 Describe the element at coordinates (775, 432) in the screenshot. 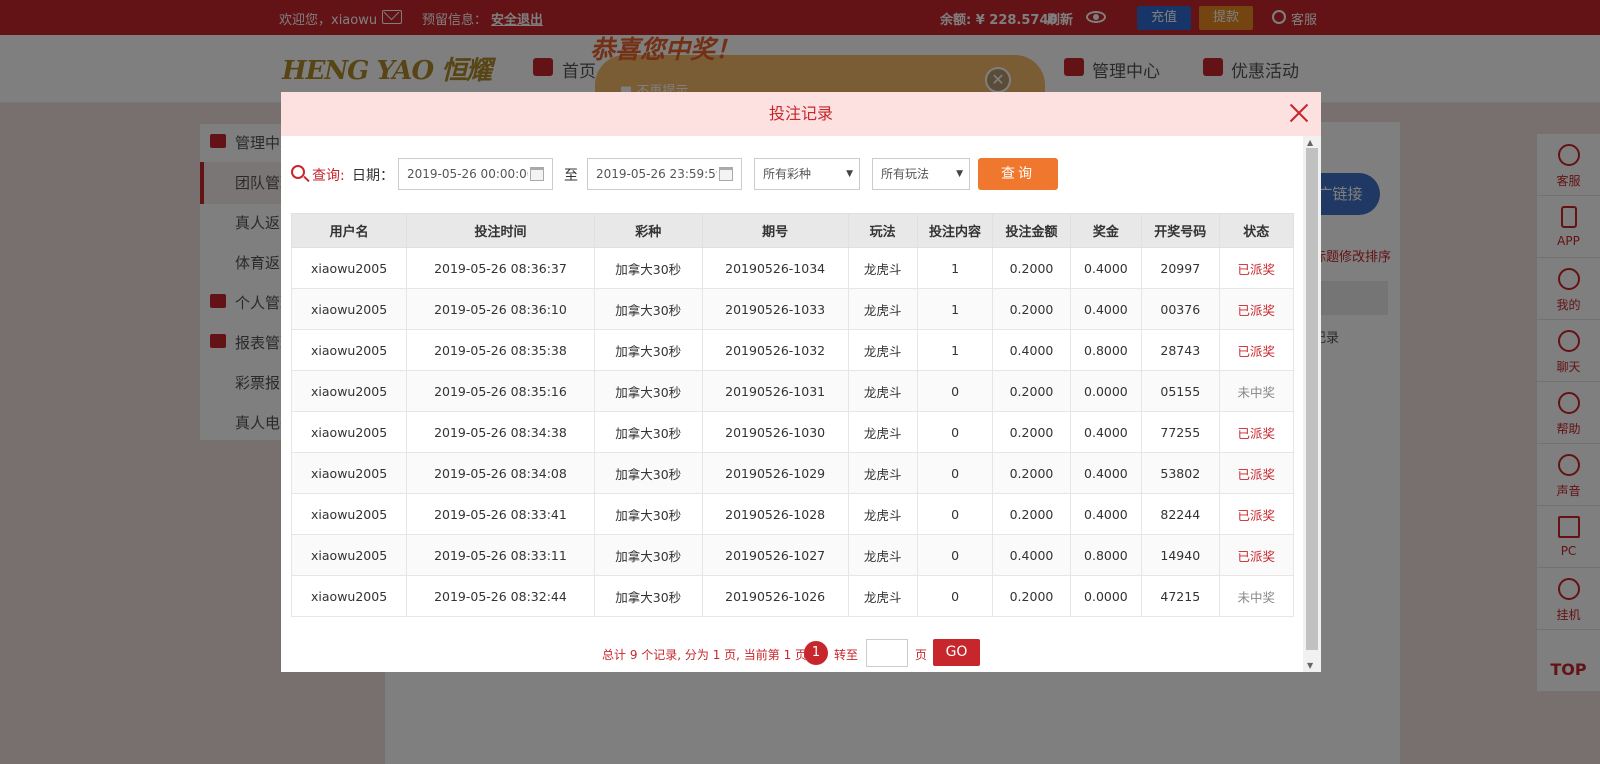

I see `cell-issue: 20190526-1030` at that location.